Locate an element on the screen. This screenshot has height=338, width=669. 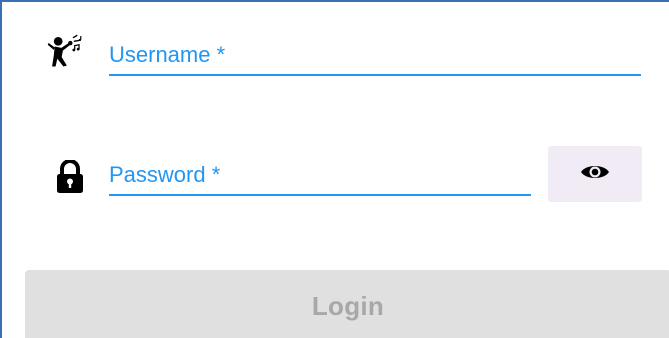
password-visibility-toggle is located at coordinates (595, 174).